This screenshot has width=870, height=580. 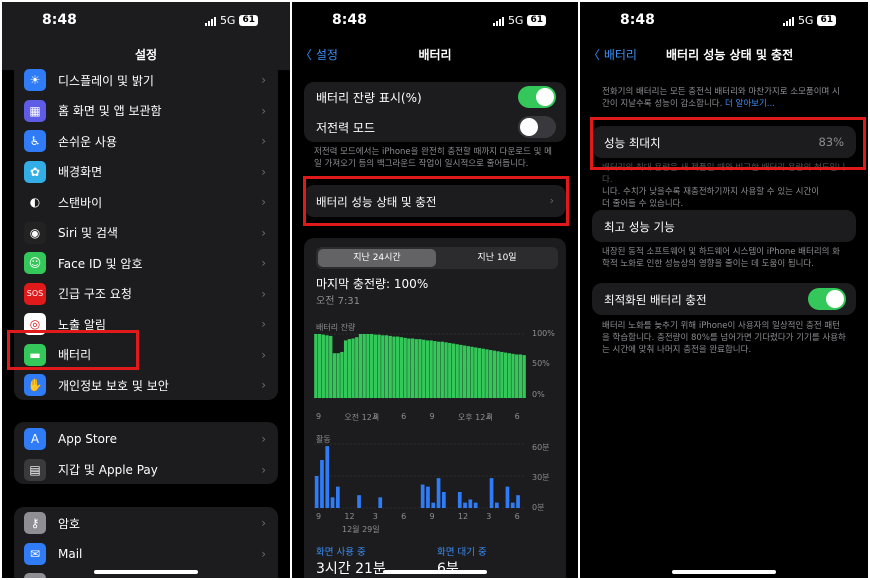 What do you see at coordinates (421, 418) in the screenshot?
I see `level-x-axis: 9 오전 12시 3 6 9 오후 12시 3 6` at bounding box center [421, 418].